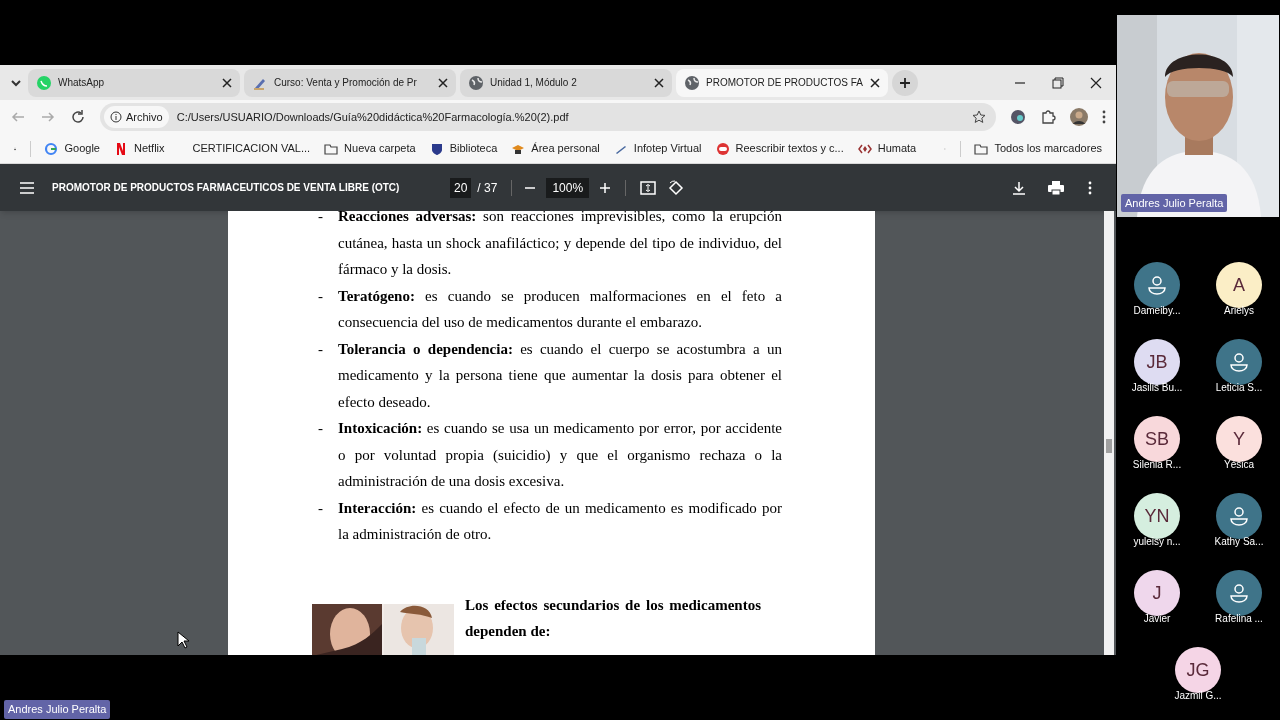 The height and width of the screenshot is (720, 1280). Describe the element at coordinates (676, 187) in the screenshot. I see `rotate-icon` at that location.